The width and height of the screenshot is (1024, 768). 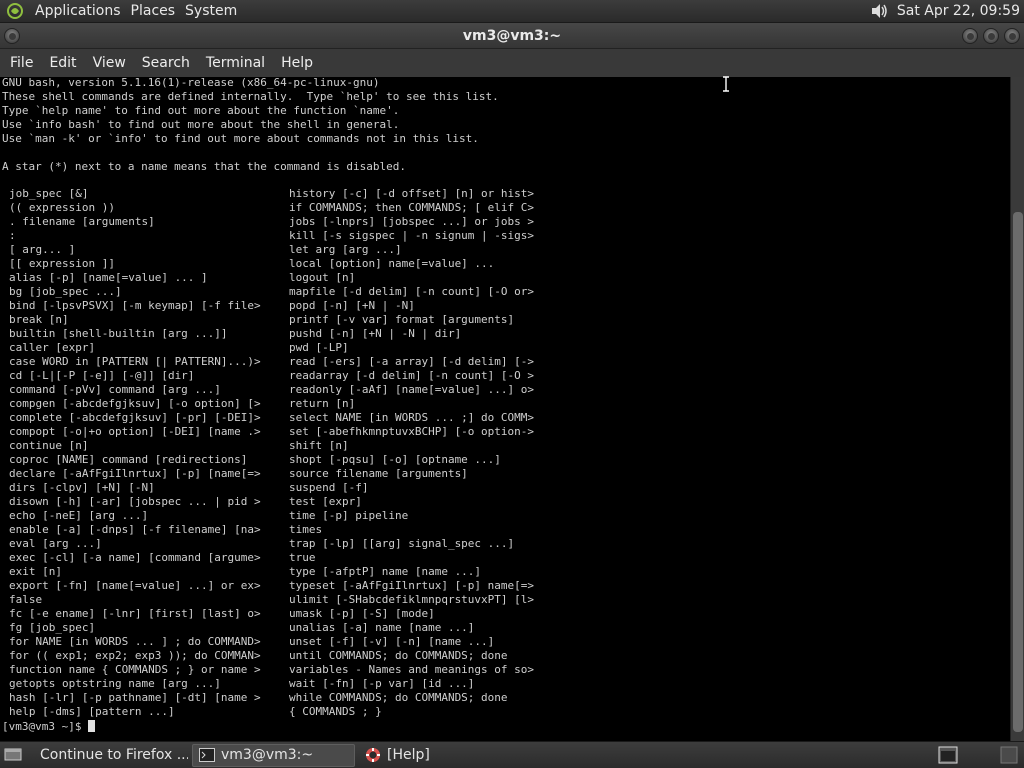 I want to click on applications-menu: Applications, so click(x=78, y=11).